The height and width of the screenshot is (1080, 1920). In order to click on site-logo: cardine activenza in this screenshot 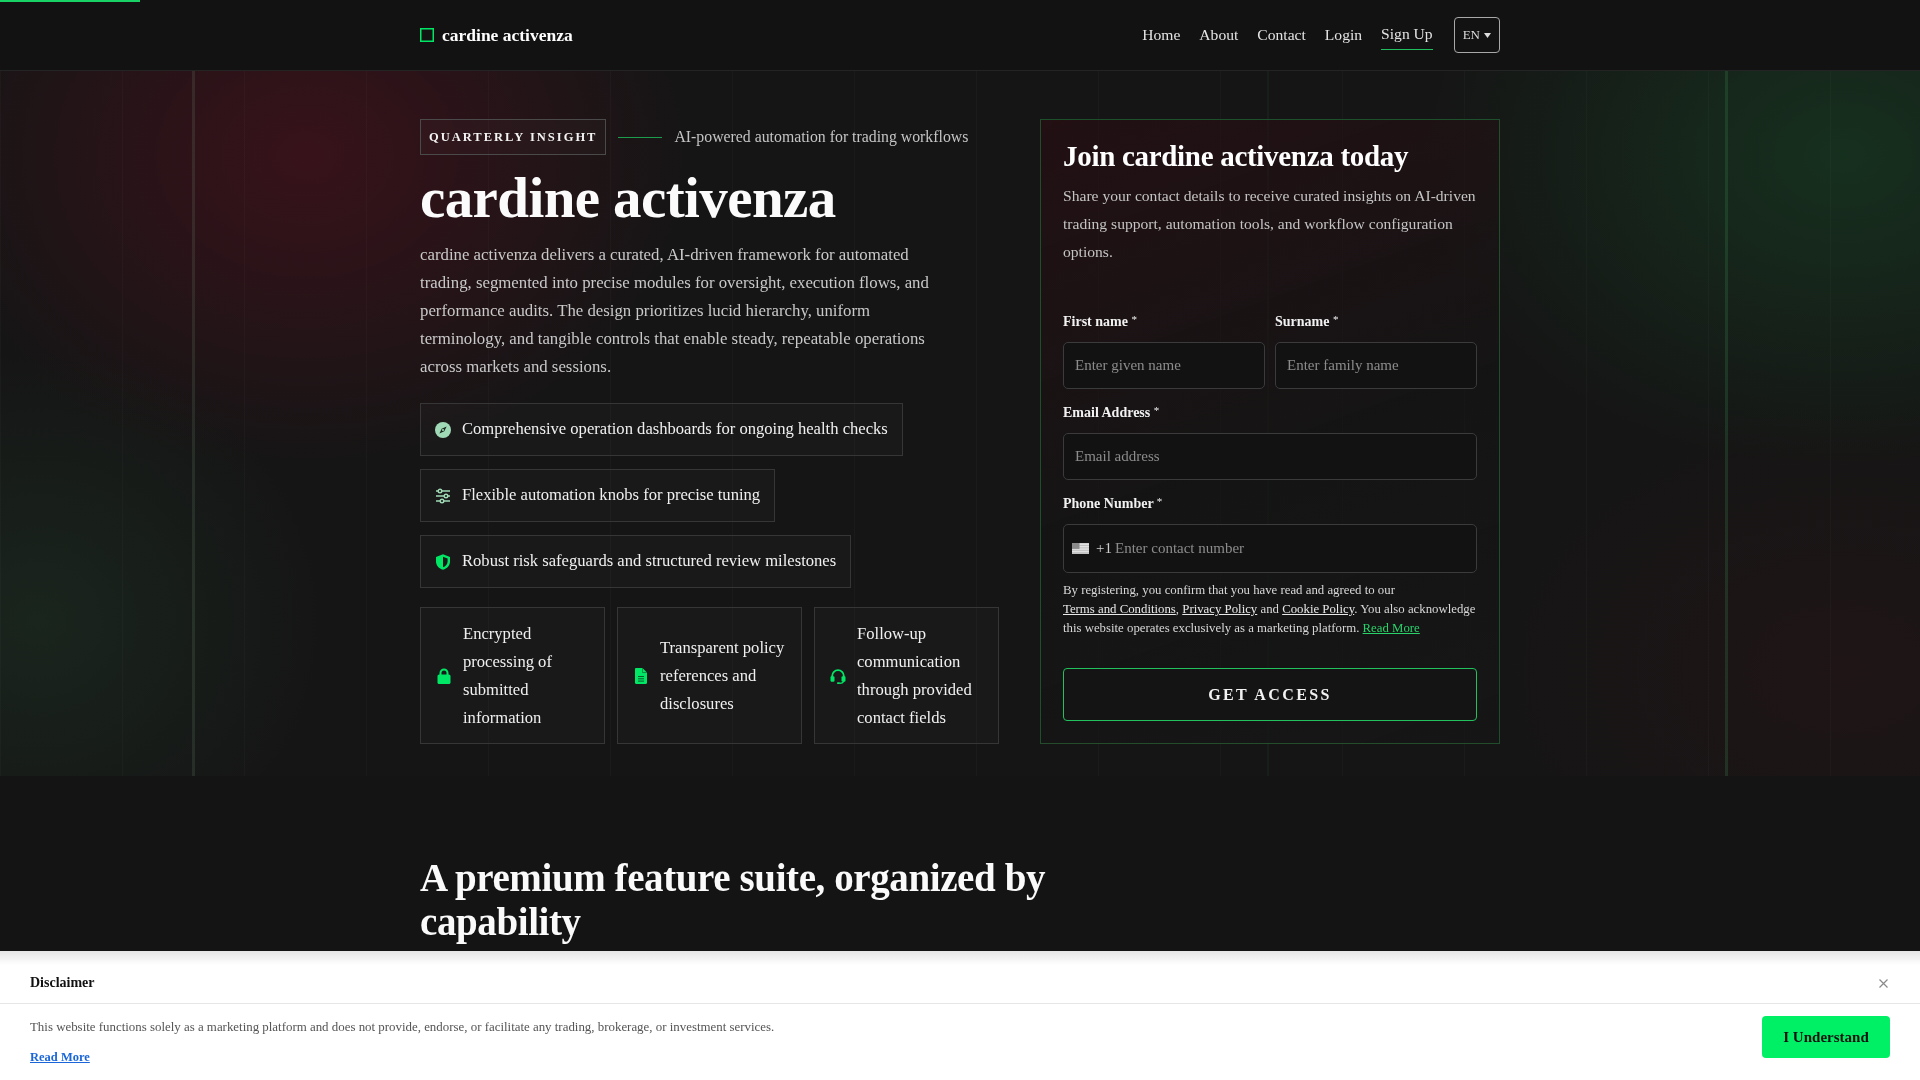, I will do `click(507, 35)`.